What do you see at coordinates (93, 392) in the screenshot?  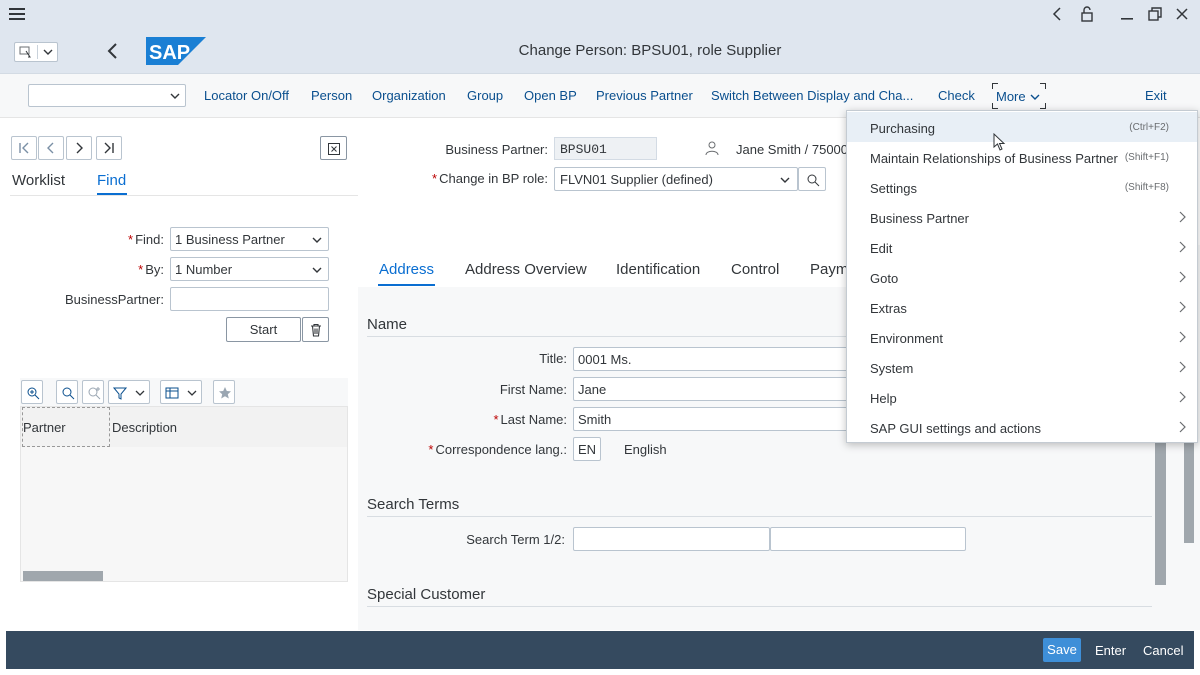 I see `search-next-button` at bounding box center [93, 392].